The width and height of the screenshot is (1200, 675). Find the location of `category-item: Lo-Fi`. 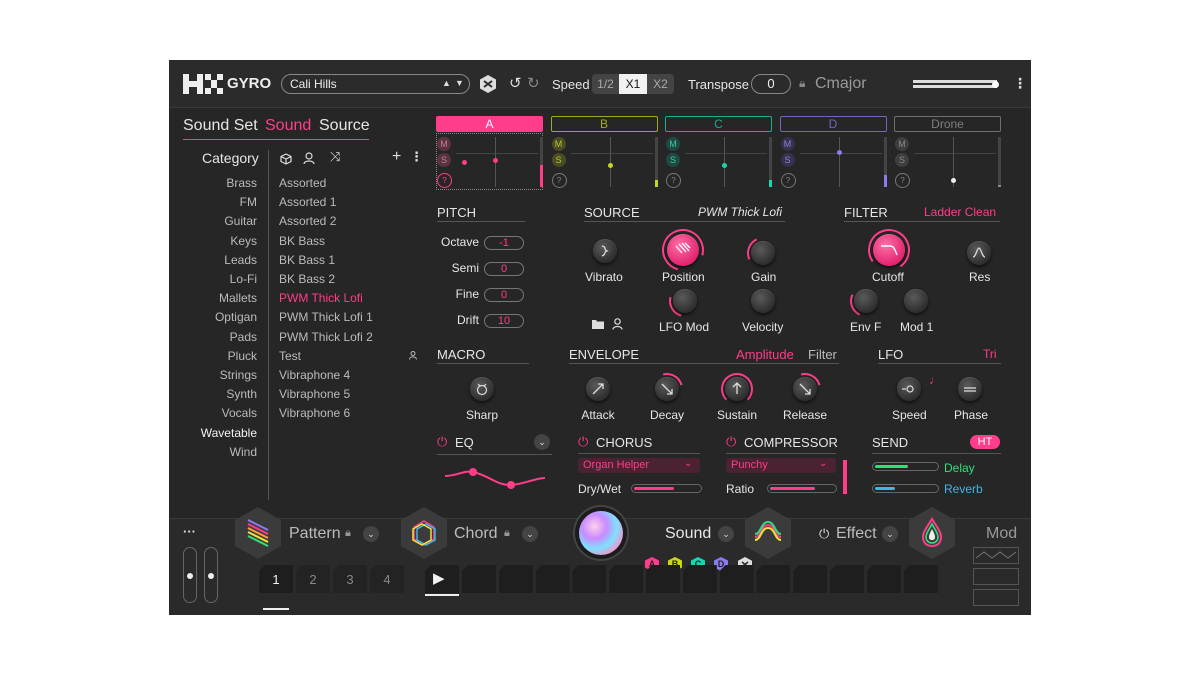

category-item: Lo-Fi is located at coordinates (243, 279).